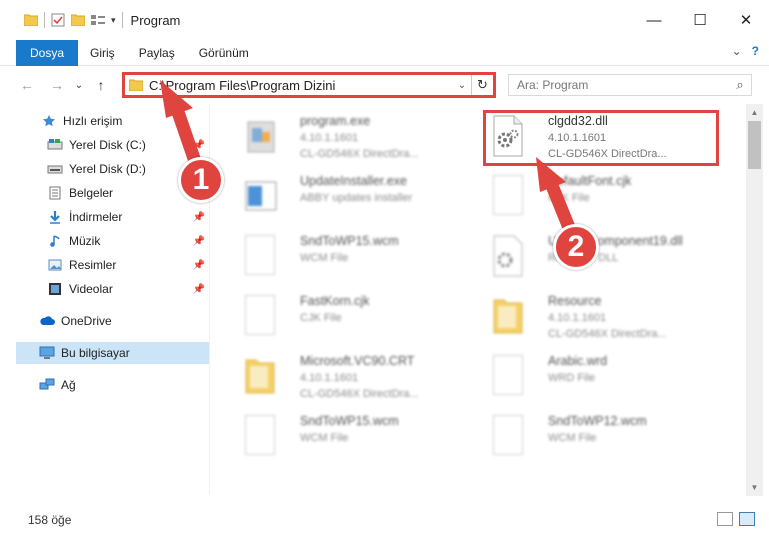 The width and height of the screenshot is (769, 540). Describe the element at coordinates (112, 353) in the screenshot. I see `sidebar-item-this-pc: Bu bilgisayar` at that location.